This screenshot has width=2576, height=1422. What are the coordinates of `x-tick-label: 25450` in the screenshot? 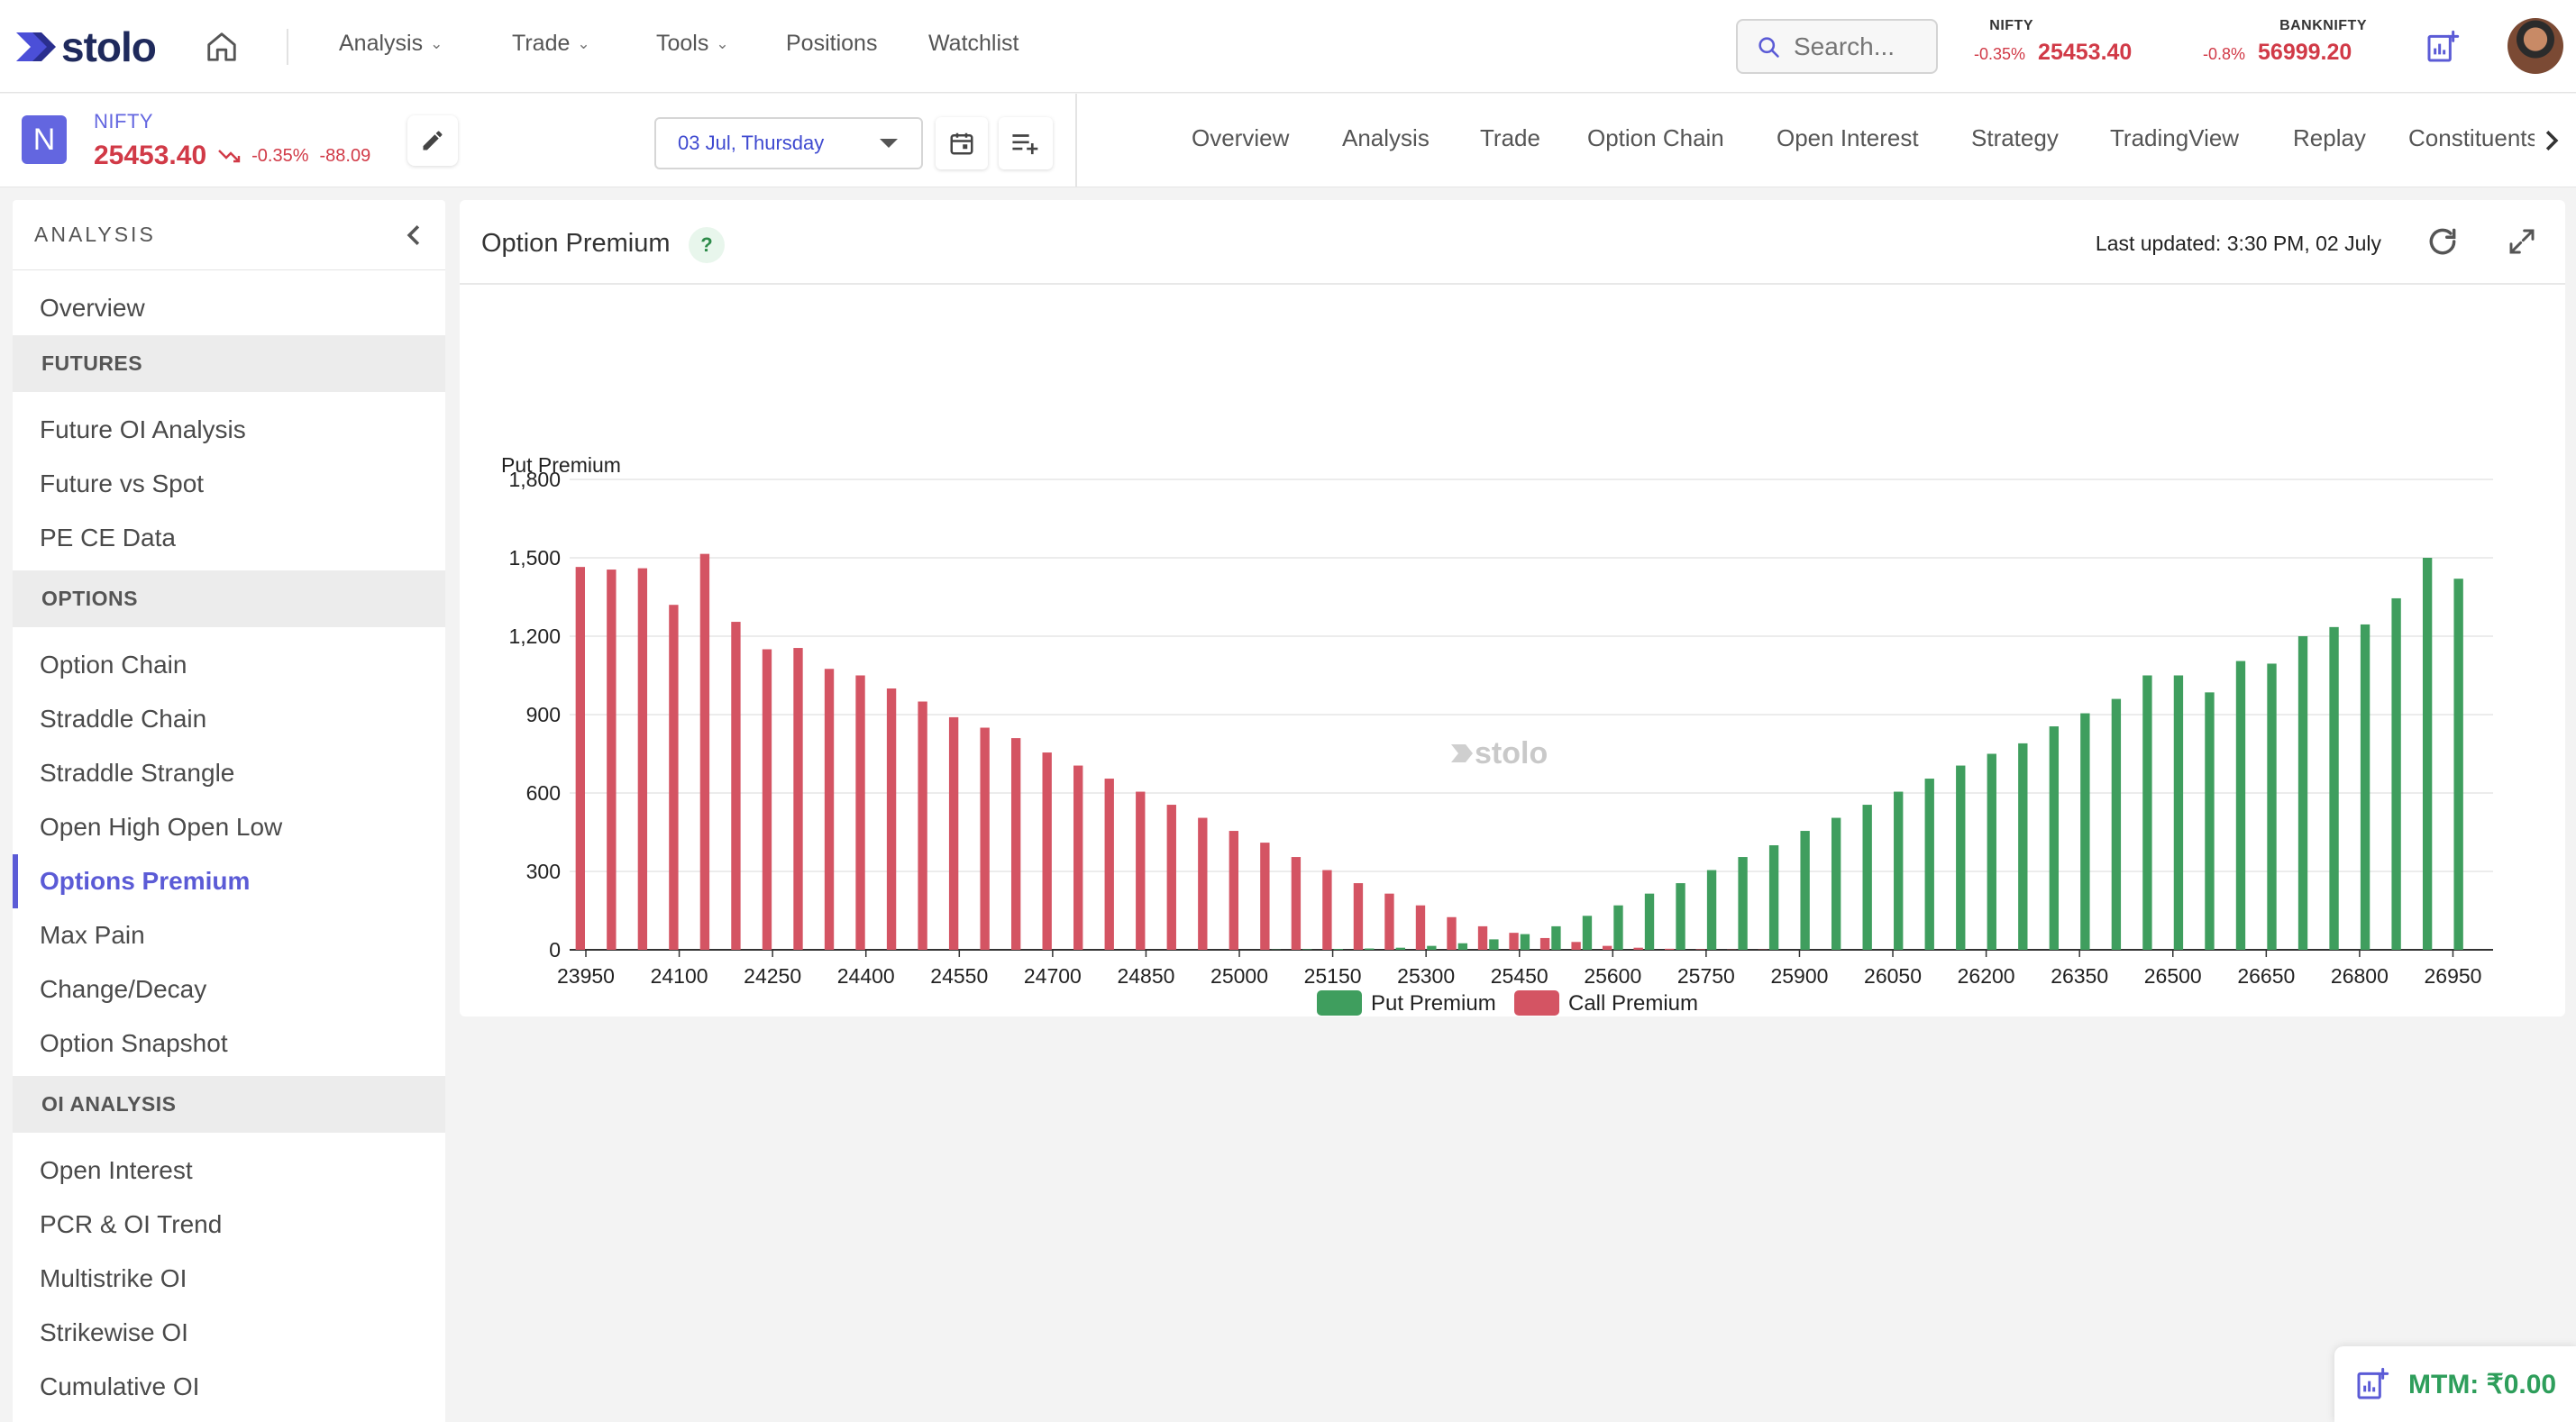 It's located at (1519, 976).